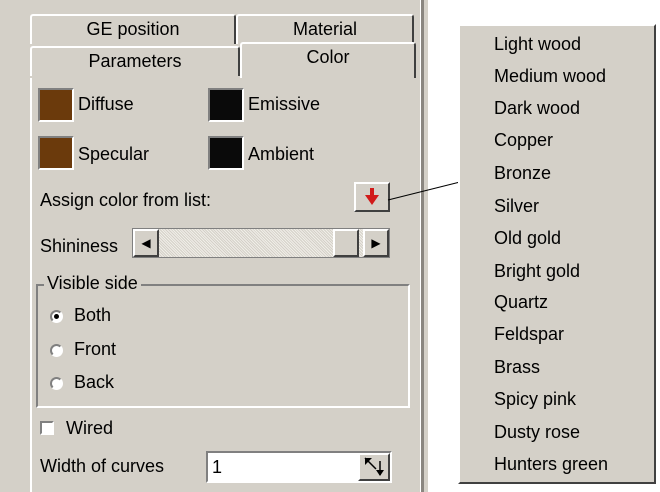 The height and width of the screenshot is (492, 660). I want to click on list-item: Spicy pink, so click(535, 399).